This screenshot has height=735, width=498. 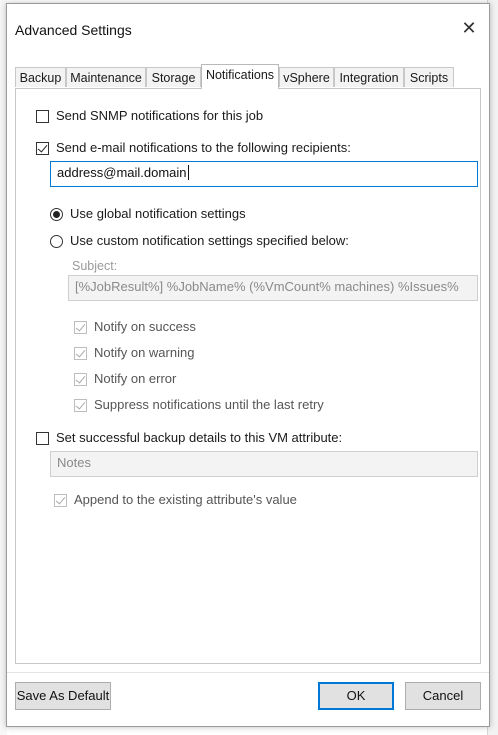 What do you see at coordinates (80, 379) in the screenshot?
I see `notify-error-checkbox` at bounding box center [80, 379].